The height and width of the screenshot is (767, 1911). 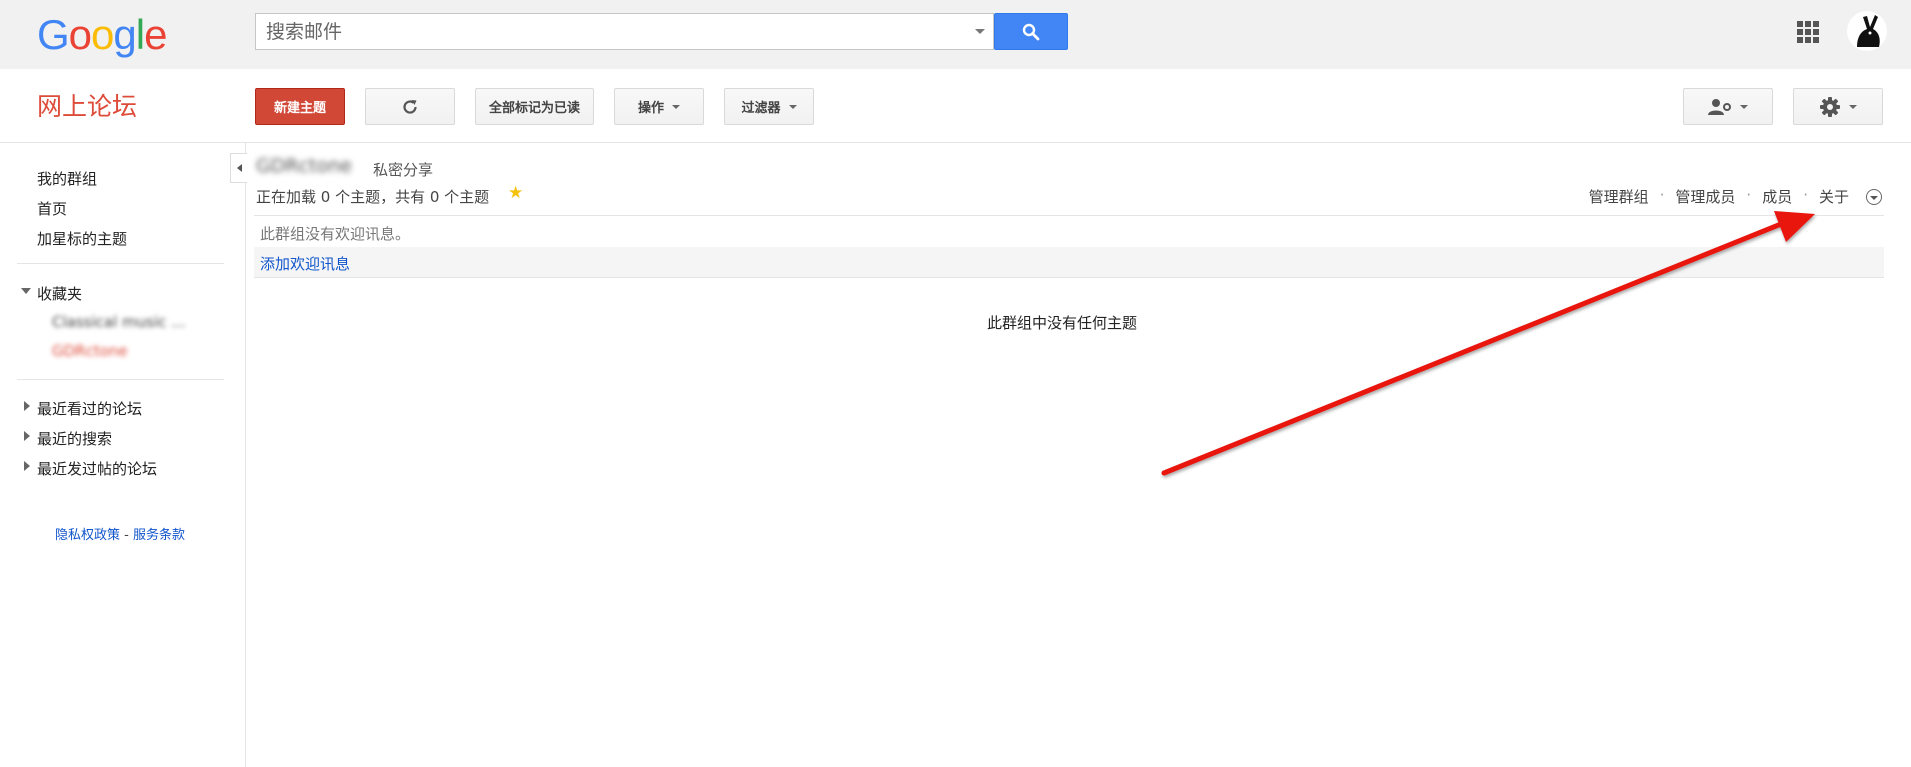 I want to click on google-logo: Google, so click(x=102, y=35).